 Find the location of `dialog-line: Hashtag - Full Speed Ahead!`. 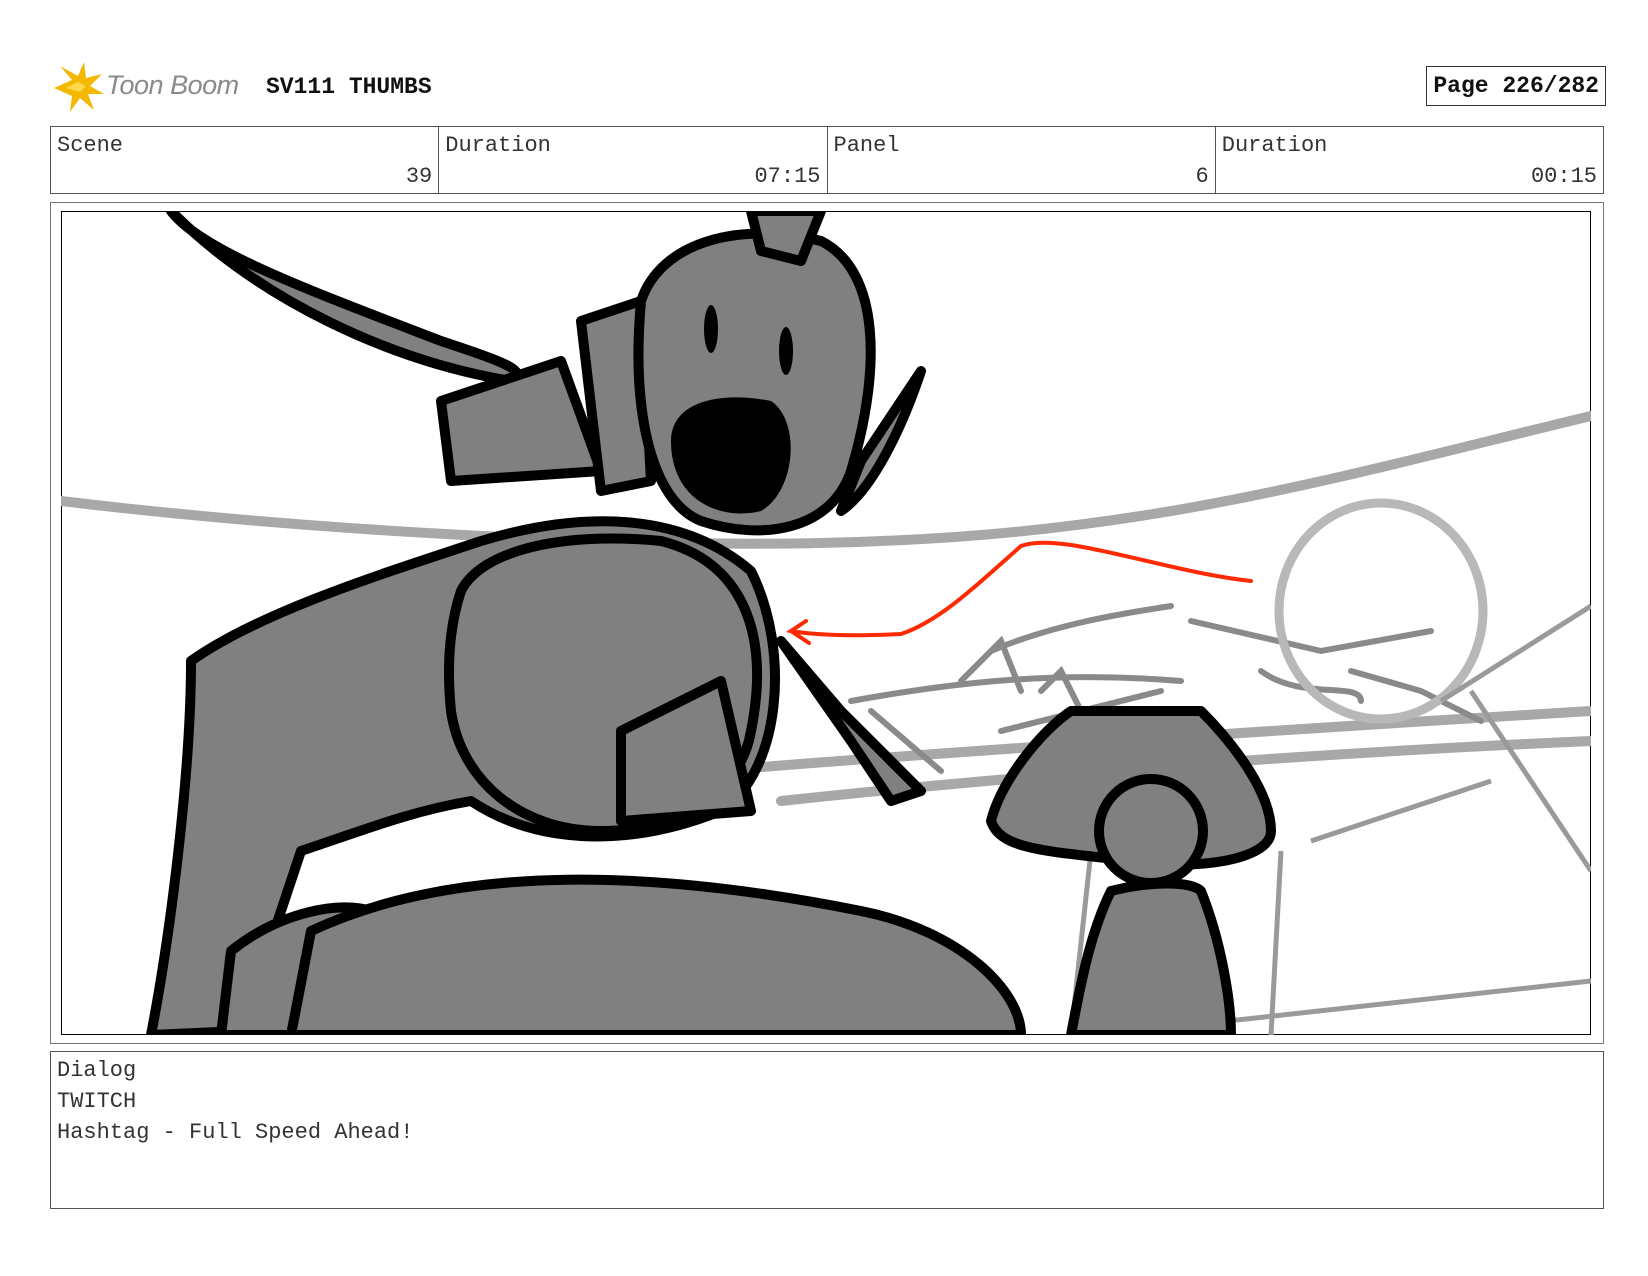

dialog-line: Hashtag - Full Speed Ahead! is located at coordinates (235, 1132).